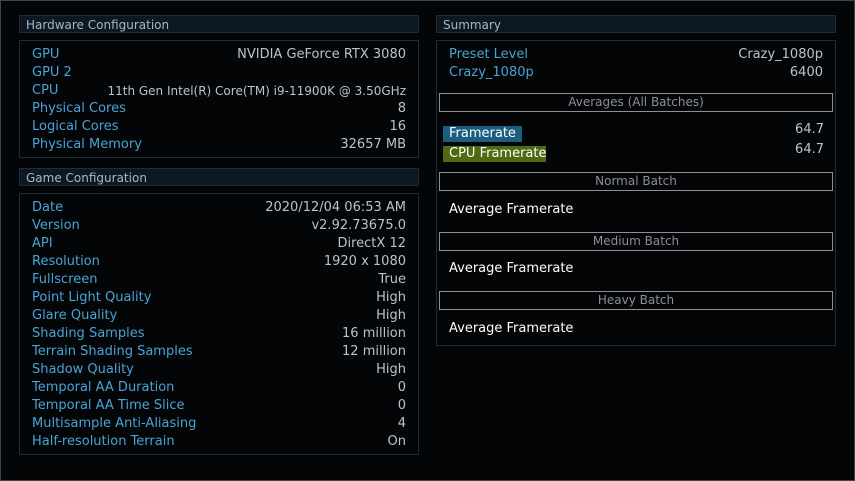 Image resolution: width=855 pixels, height=481 pixels. Describe the element at coordinates (219, 298) in the screenshot. I see `game-row-point-light-quality: Point Light Quality High` at that location.